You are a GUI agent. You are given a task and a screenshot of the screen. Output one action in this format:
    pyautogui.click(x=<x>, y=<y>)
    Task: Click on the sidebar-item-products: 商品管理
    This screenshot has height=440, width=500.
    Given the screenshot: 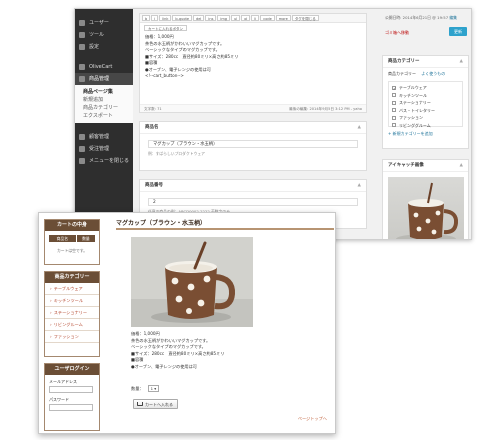 What is the action you would take?
    pyautogui.click(x=104, y=79)
    